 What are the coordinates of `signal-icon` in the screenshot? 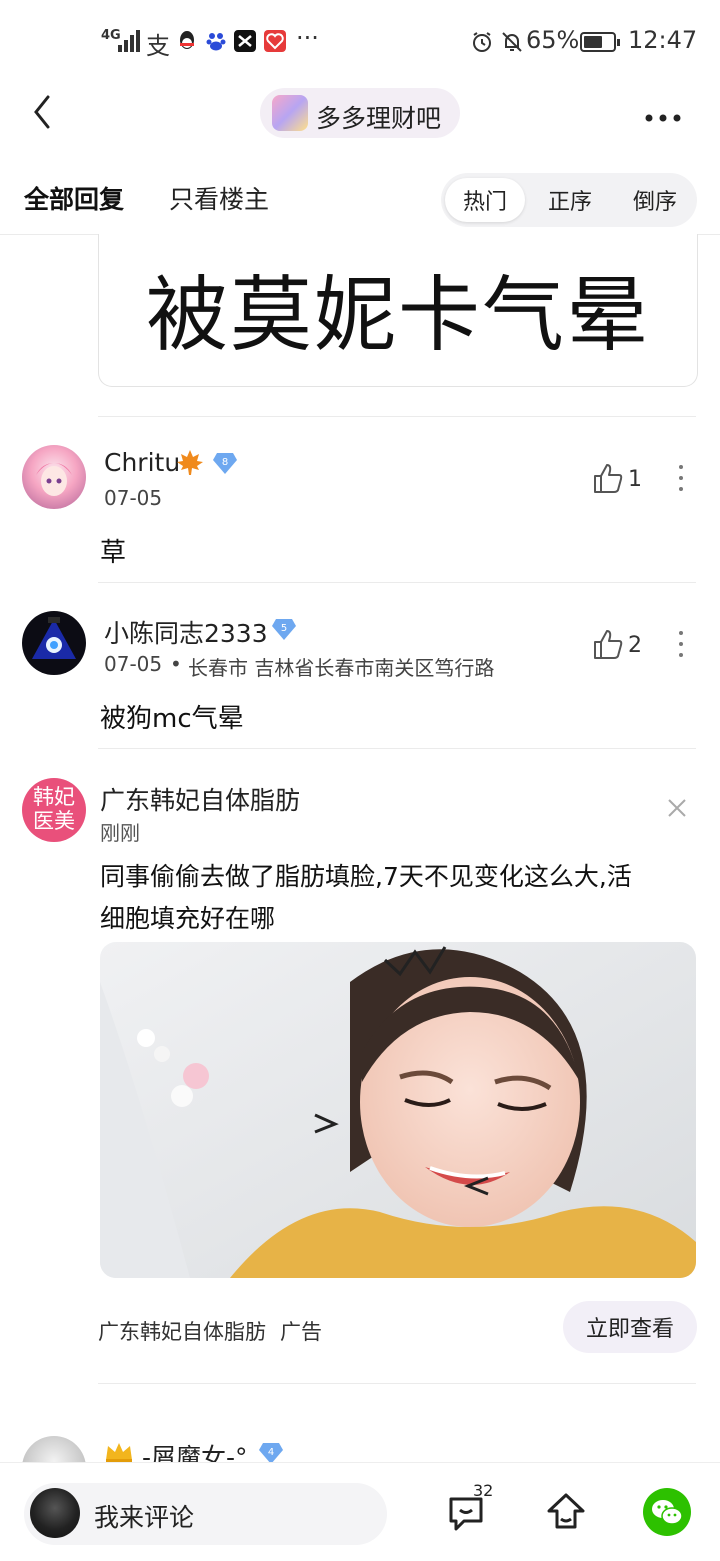 It's located at (127, 41).